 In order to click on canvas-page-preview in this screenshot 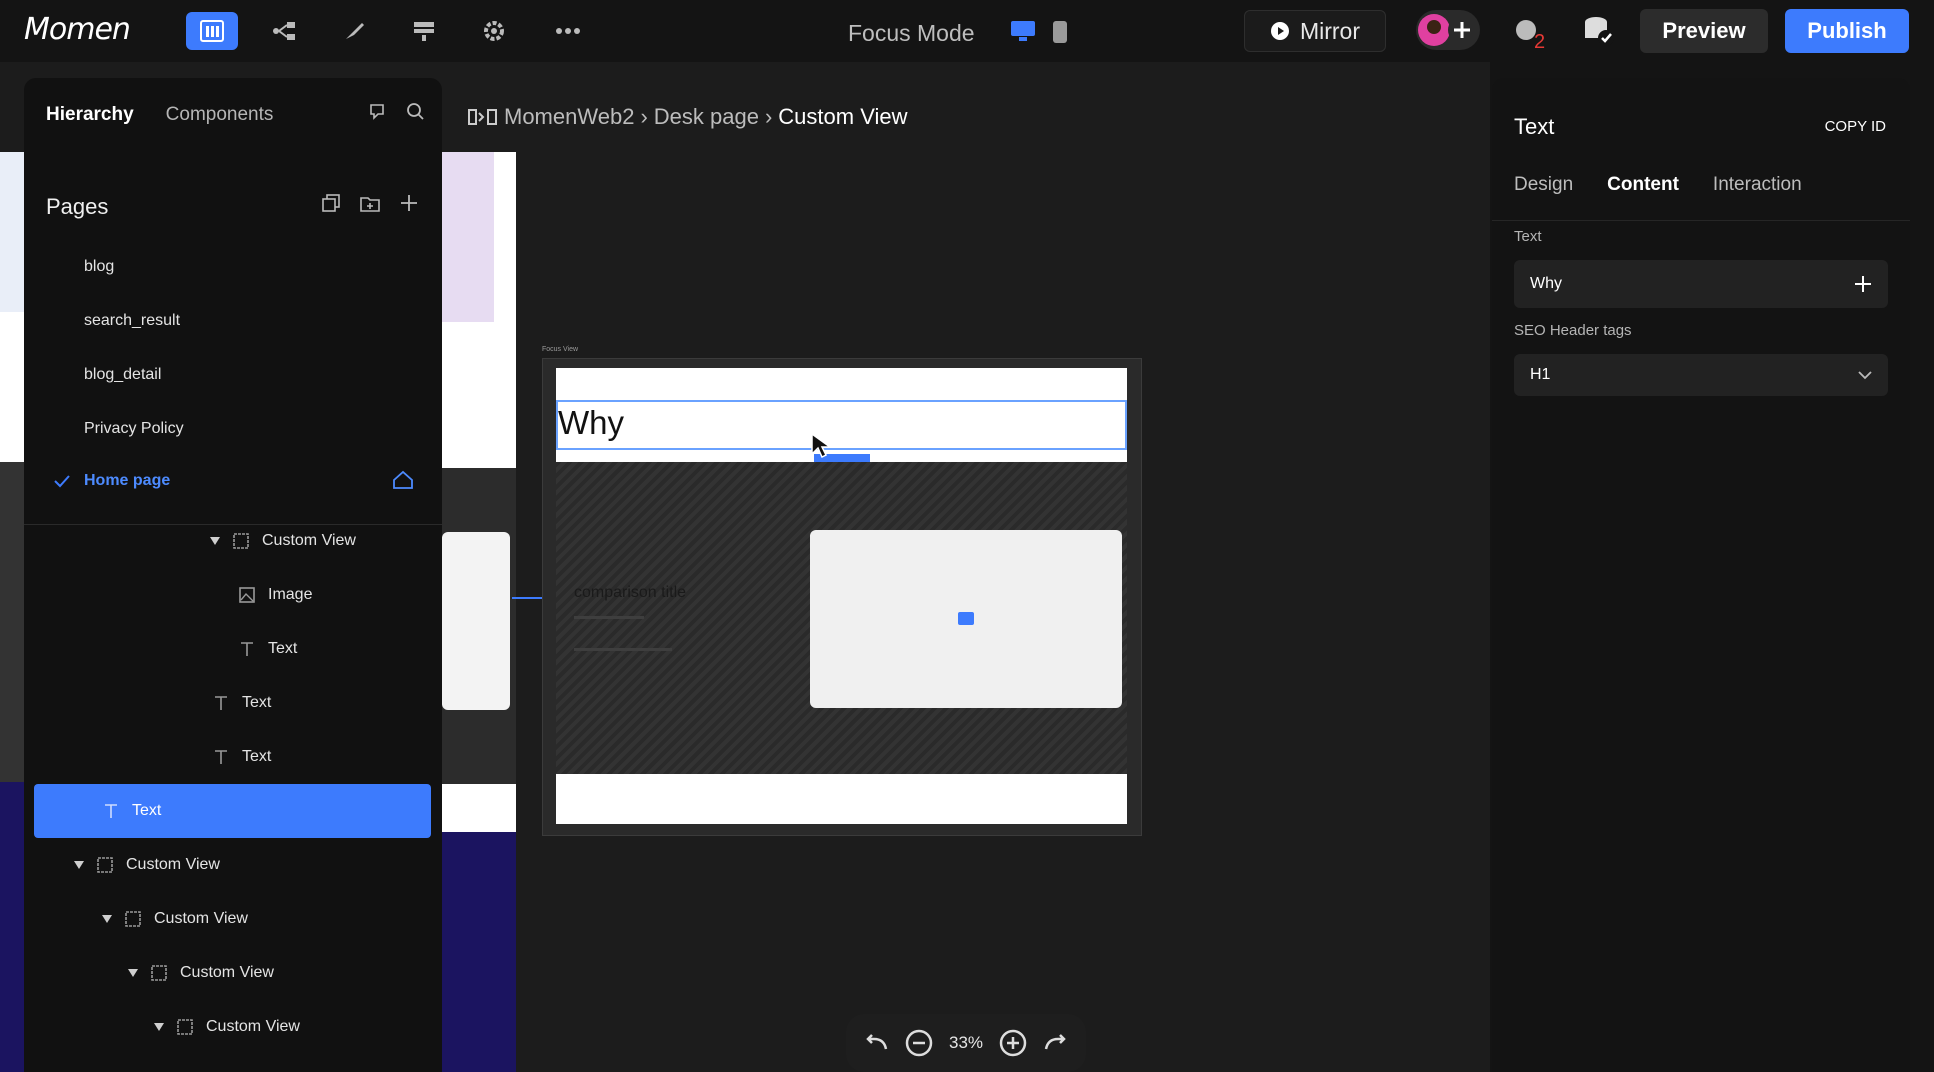, I will do `click(479, 612)`.